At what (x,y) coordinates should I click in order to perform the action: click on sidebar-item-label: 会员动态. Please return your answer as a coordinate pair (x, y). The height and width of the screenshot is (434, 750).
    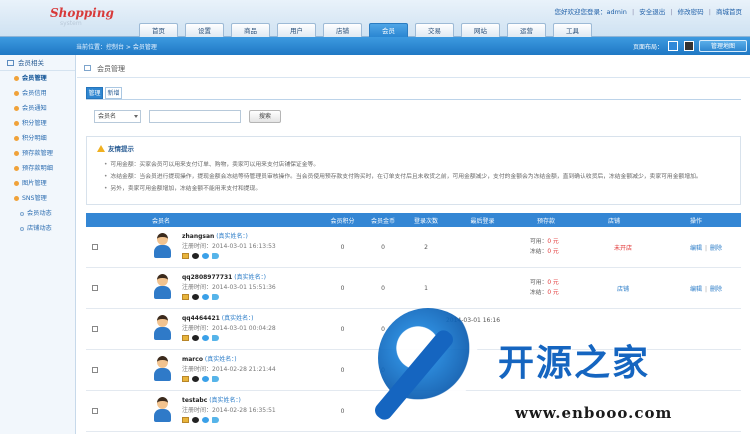
    Looking at the image, I should click on (39, 213).